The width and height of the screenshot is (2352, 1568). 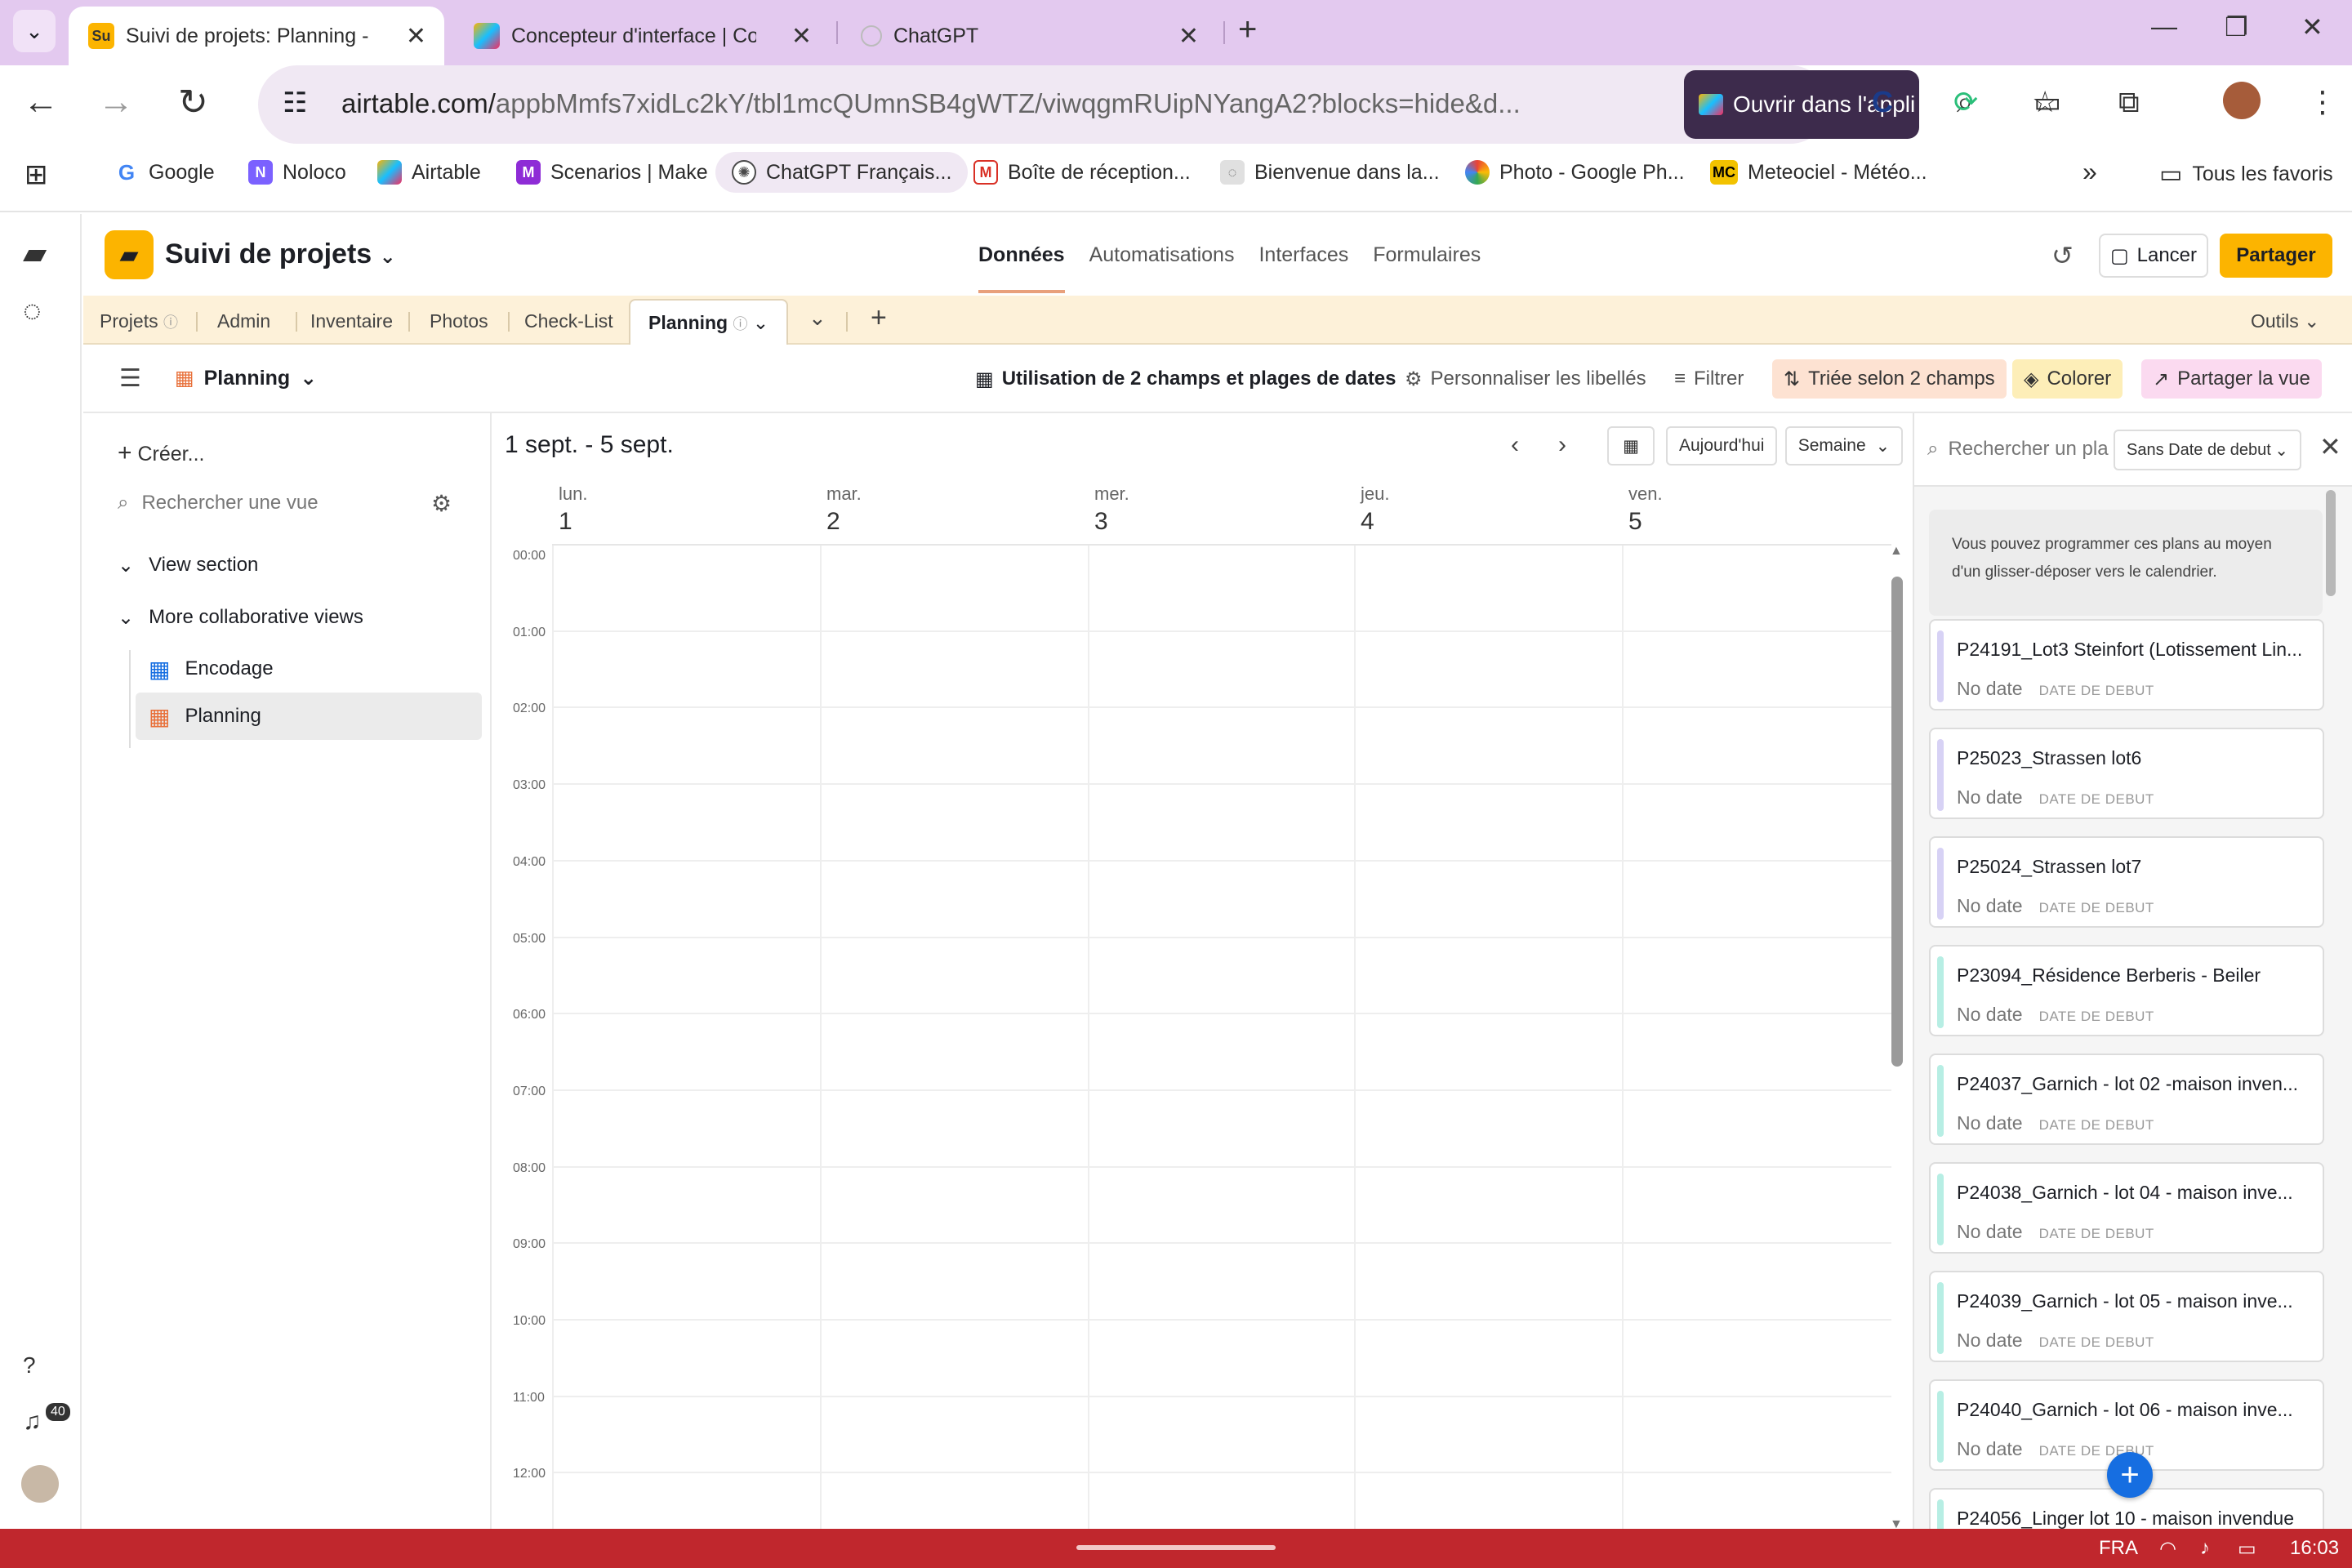 What do you see at coordinates (2242, 100) in the screenshot?
I see `profile-avatar` at bounding box center [2242, 100].